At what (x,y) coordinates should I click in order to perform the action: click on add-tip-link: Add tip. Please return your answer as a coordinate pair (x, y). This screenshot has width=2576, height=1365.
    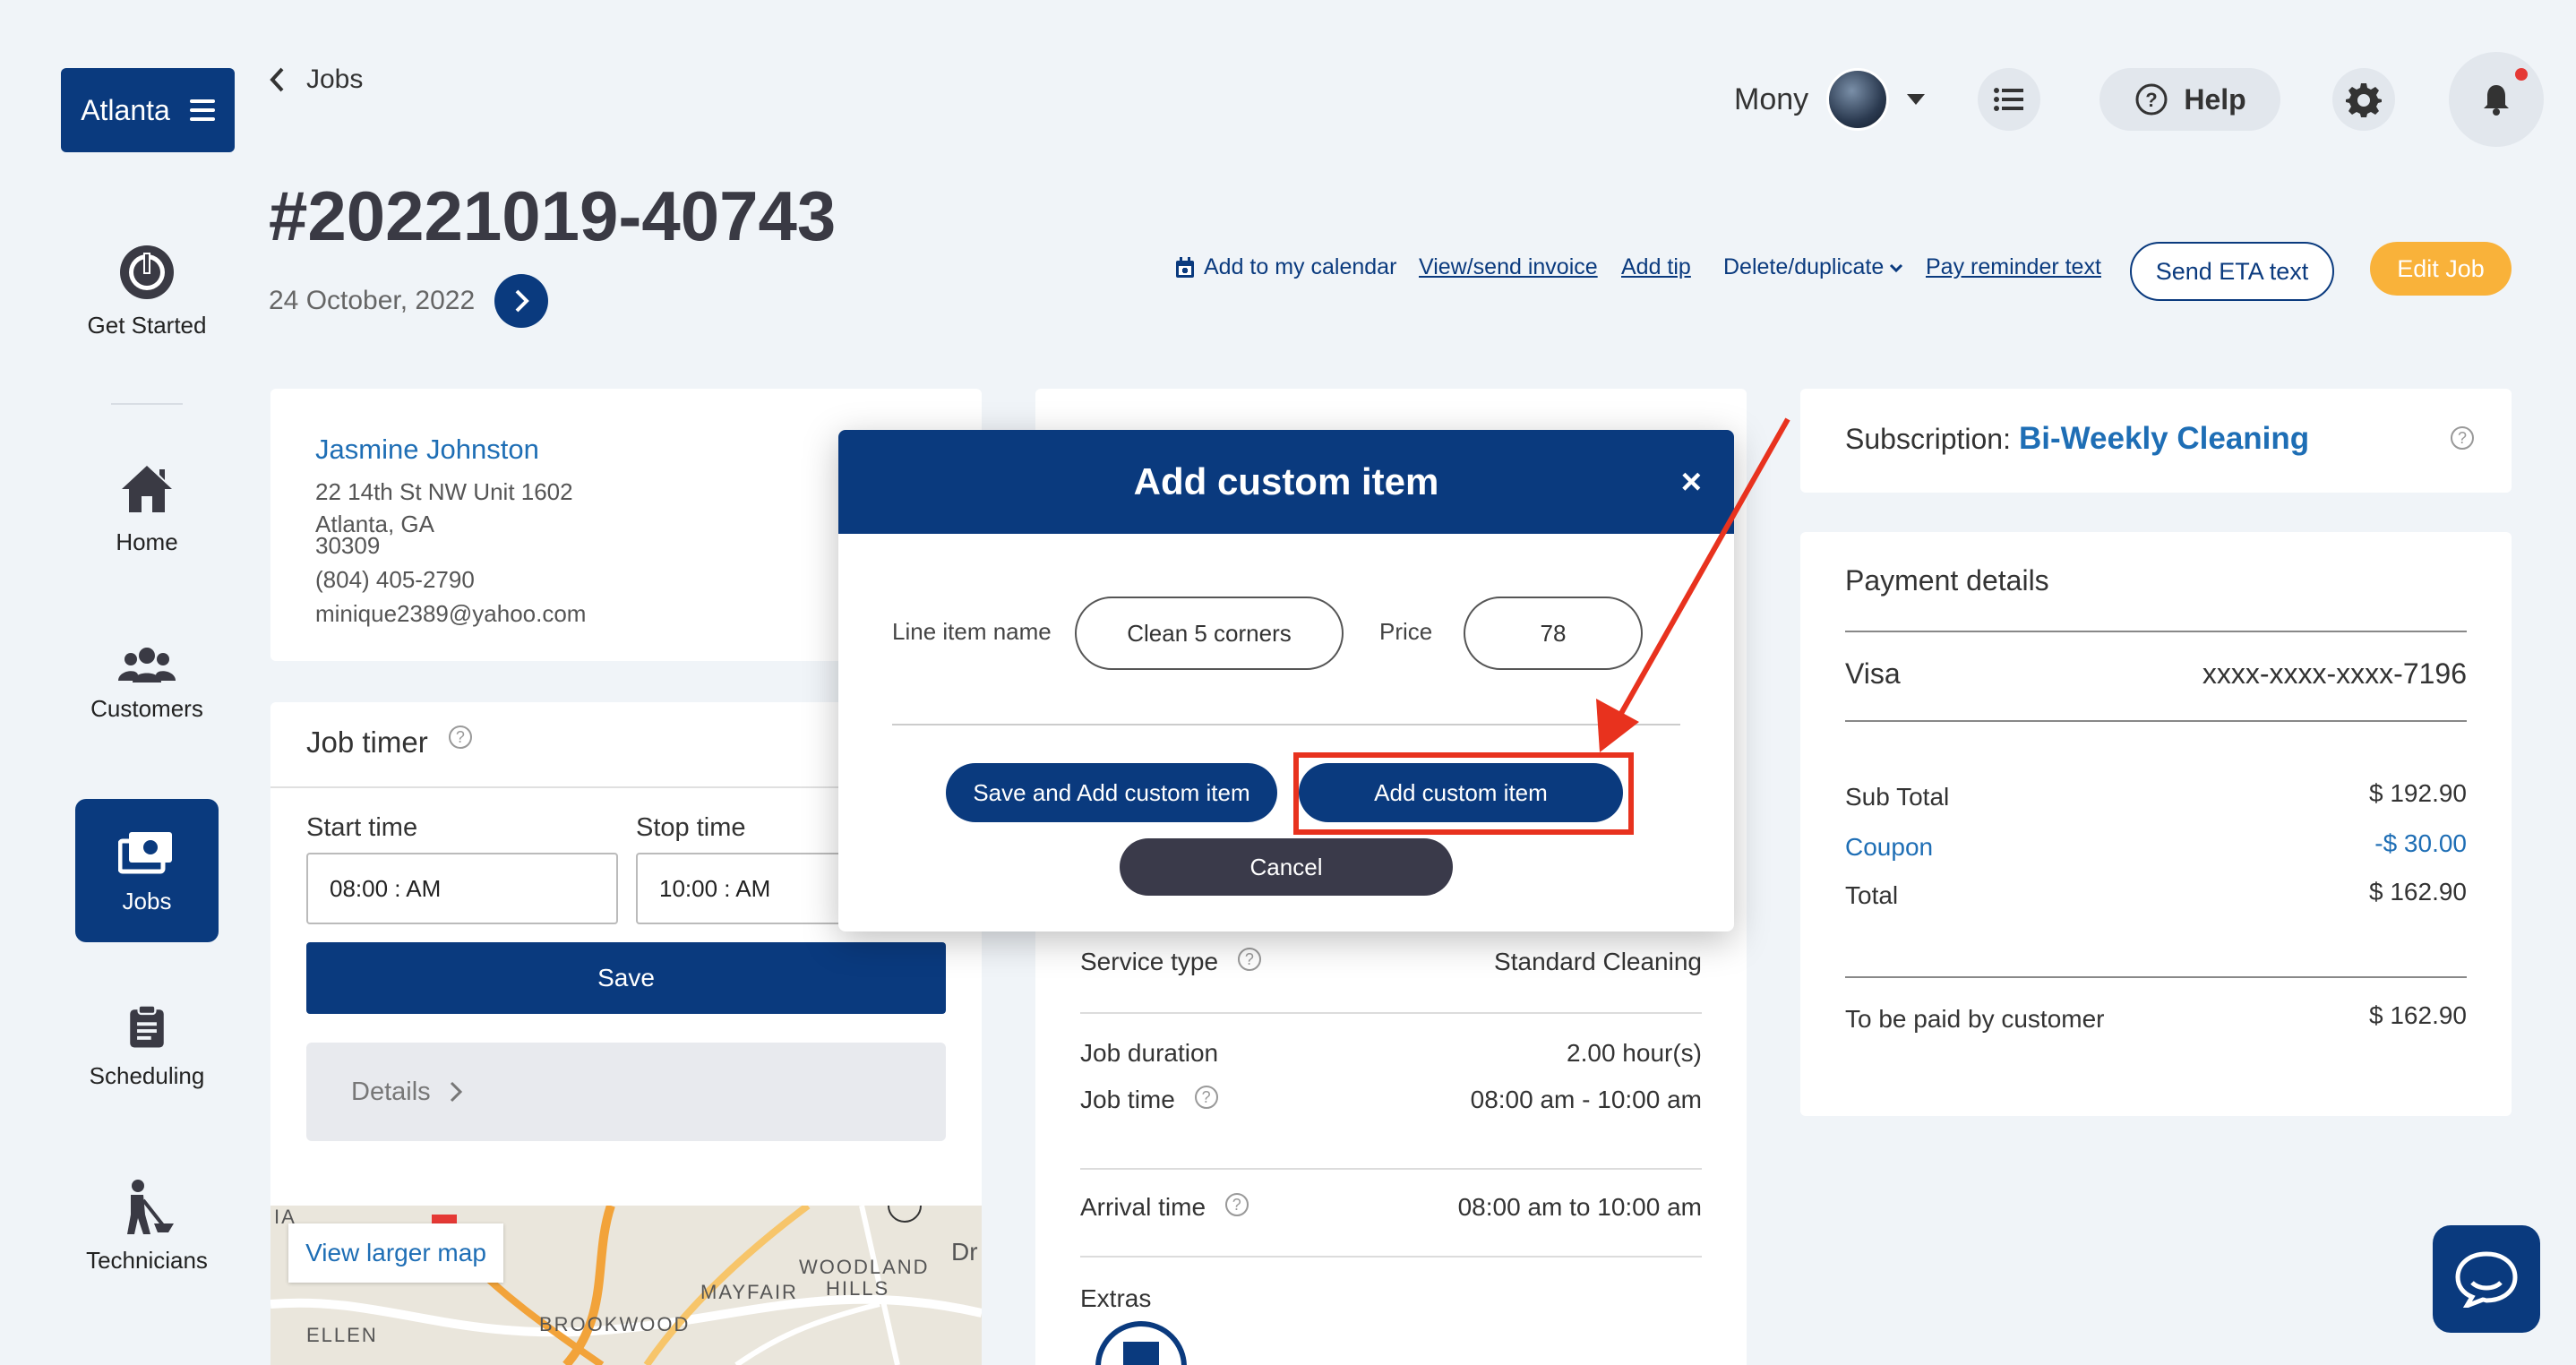
    Looking at the image, I should click on (1656, 267).